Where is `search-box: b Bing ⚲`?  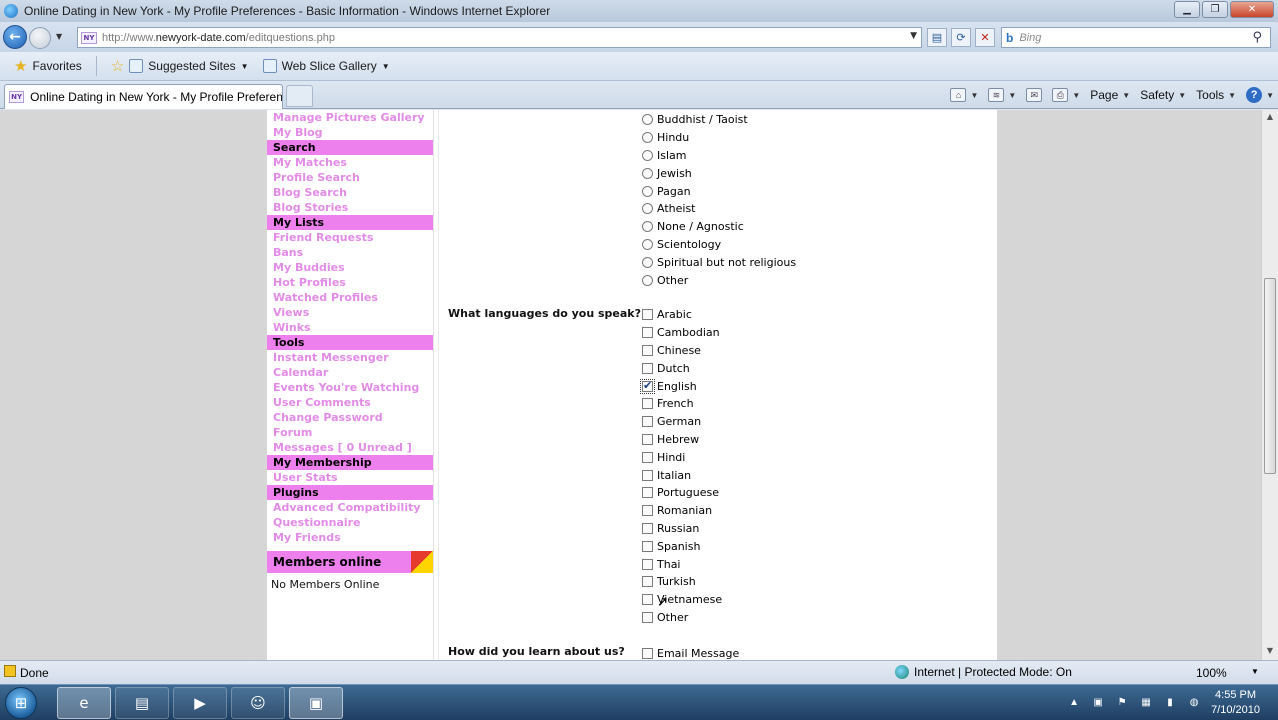
search-box: b Bing ⚲ is located at coordinates (1136, 37).